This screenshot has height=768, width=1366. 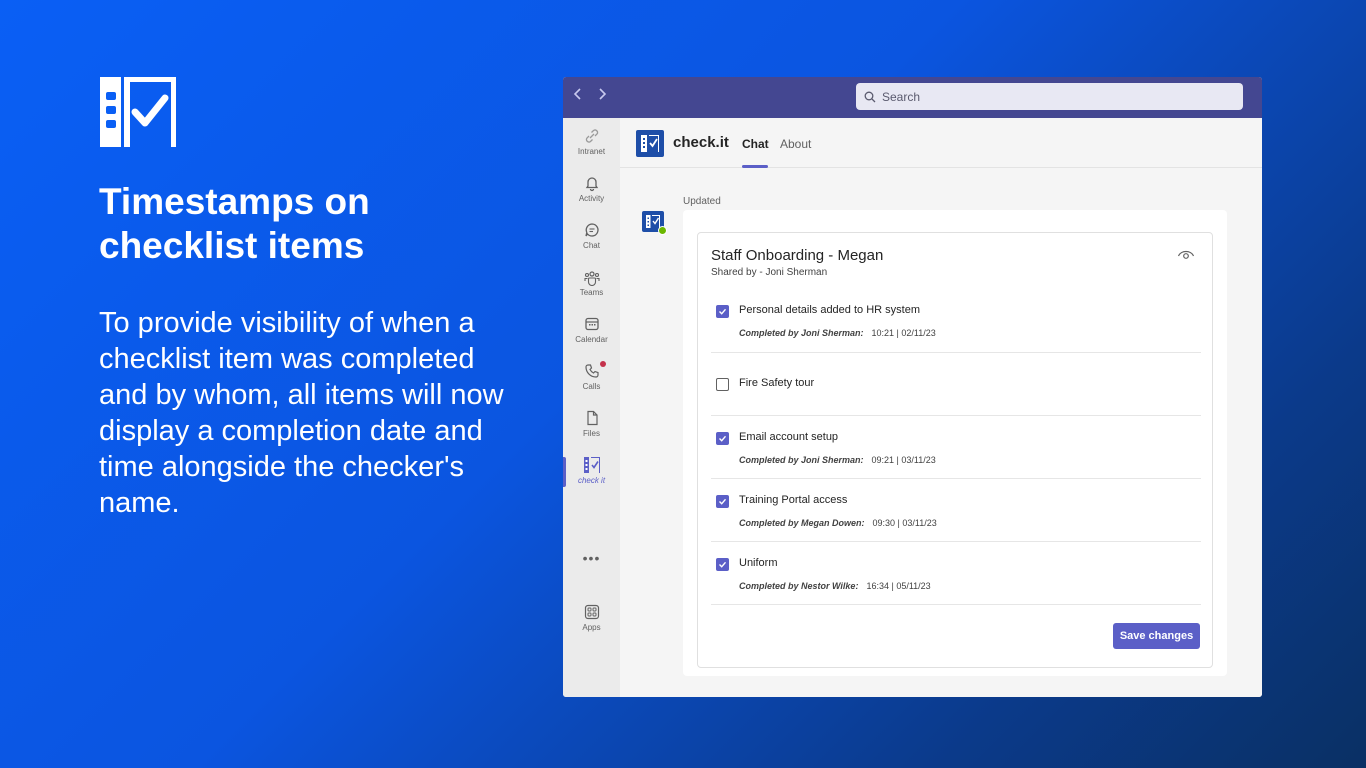 What do you see at coordinates (591, 370) in the screenshot?
I see `phone-icon` at bounding box center [591, 370].